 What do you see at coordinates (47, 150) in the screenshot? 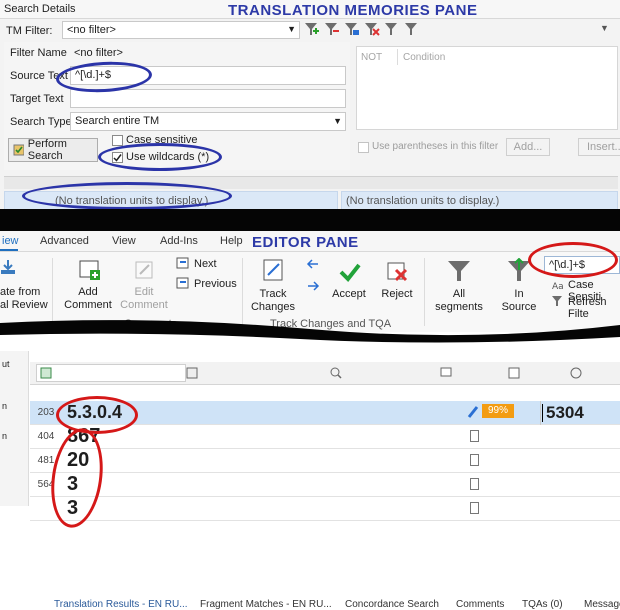
I see `perform-search-label: Perform Search` at bounding box center [47, 150].